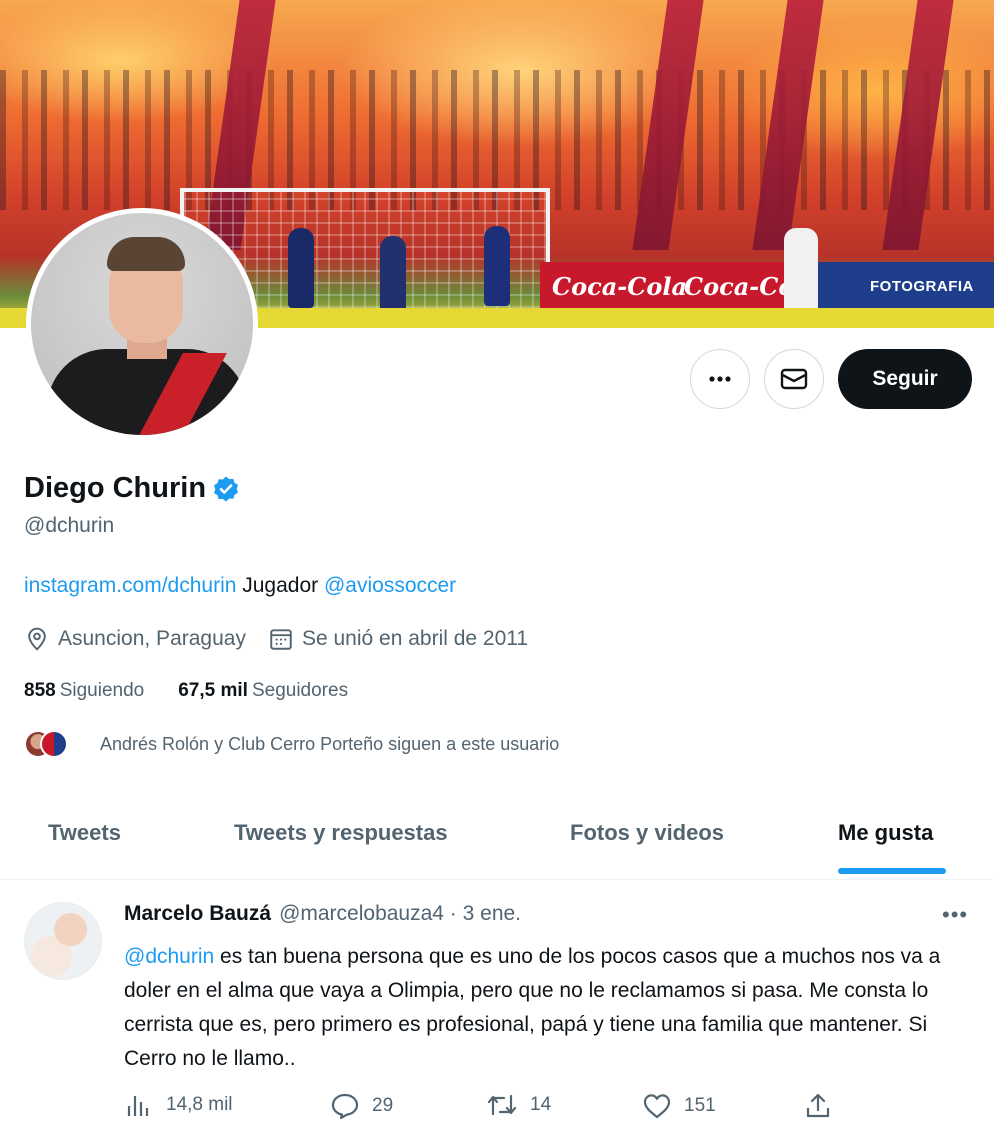 This screenshot has width=994, height=1144. Describe the element at coordinates (130, 585) in the screenshot. I see `bio-link: instagram.com/dchurin` at that location.